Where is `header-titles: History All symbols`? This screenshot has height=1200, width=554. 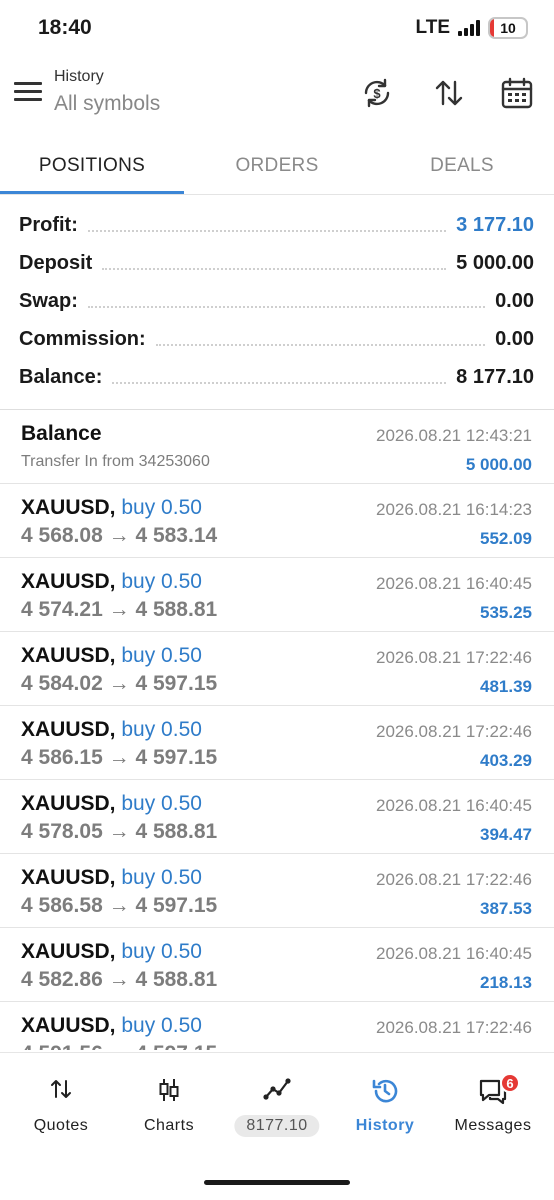
header-titles: History All symbols is located at coordinates (107, 92).